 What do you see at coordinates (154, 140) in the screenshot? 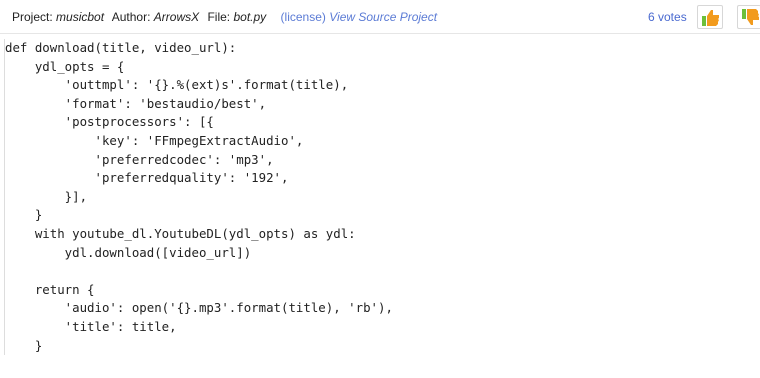
I see `code-line: 'key': 'FFmpegExtractAudio',` at bounding box center [154, 140].